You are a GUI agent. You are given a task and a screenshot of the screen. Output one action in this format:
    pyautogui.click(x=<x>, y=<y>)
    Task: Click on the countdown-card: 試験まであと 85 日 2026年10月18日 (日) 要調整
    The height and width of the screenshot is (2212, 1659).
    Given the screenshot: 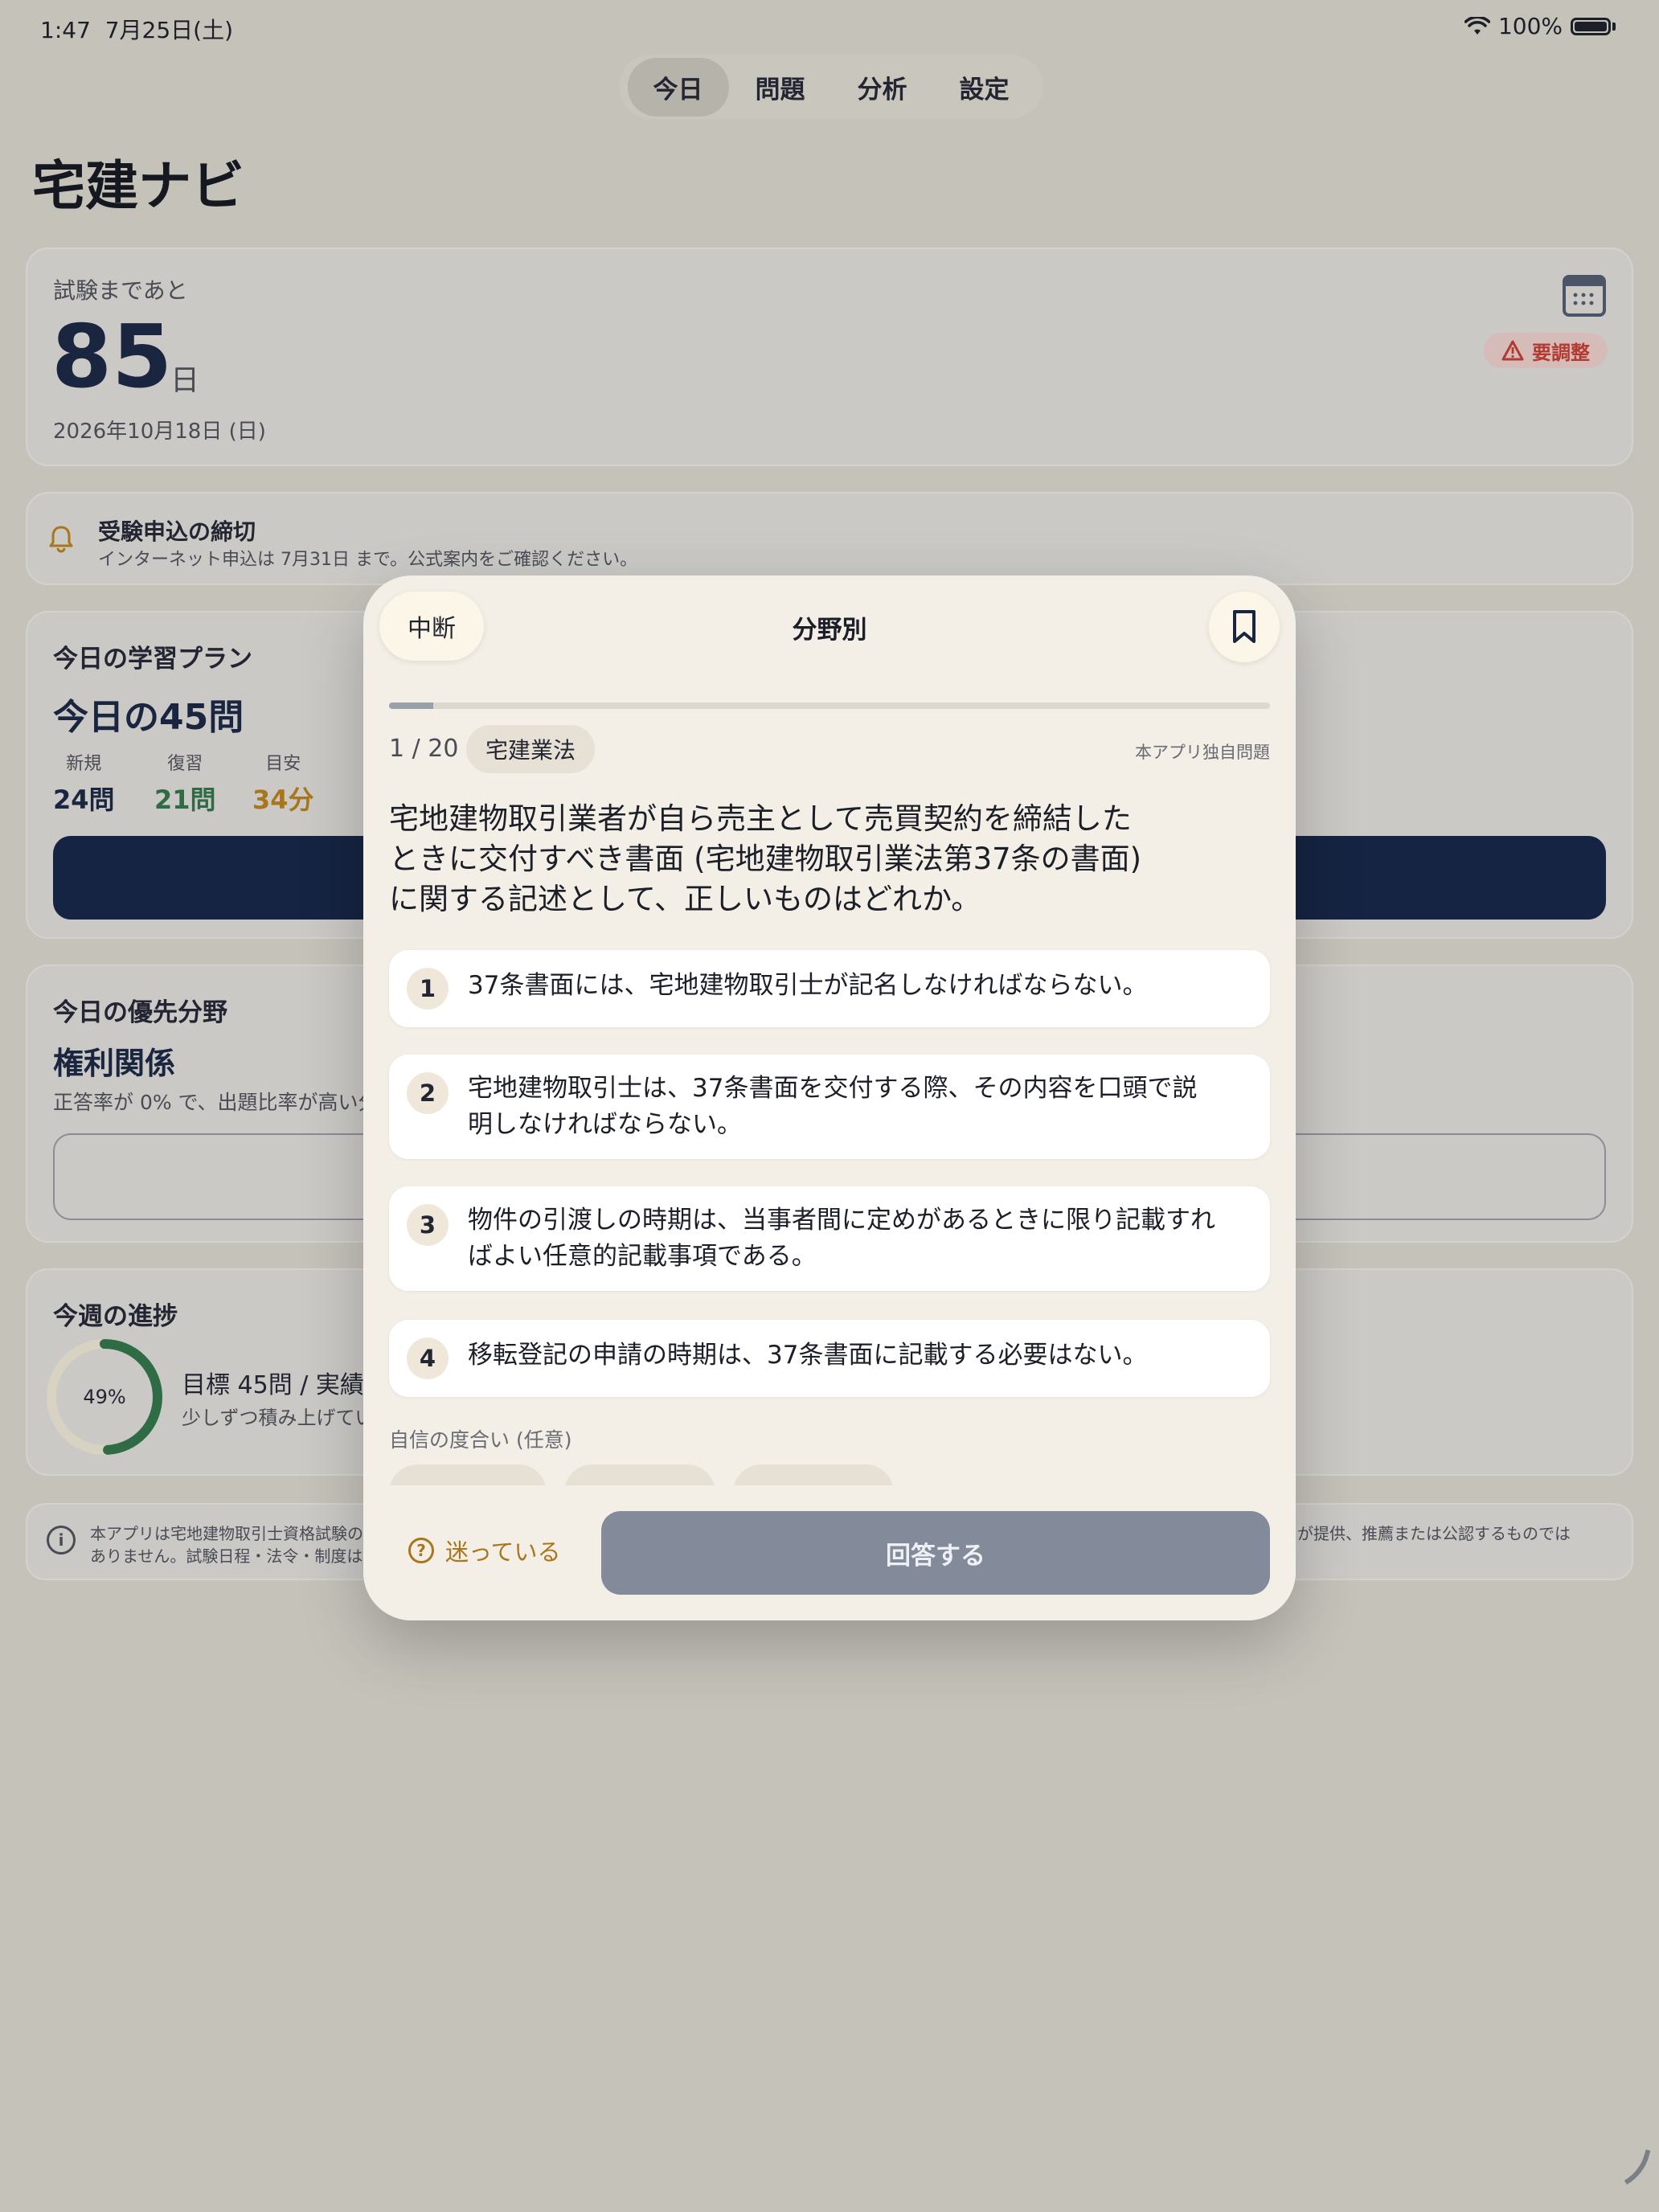 What is the action you would take?
    pyautogui.click(x=829, y=357)
    